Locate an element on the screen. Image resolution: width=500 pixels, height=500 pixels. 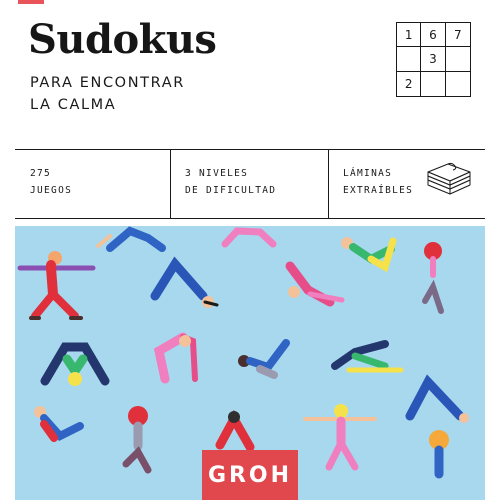
feature-levels-line-1: 3 NIVELES is located at coordinates (217, 173).